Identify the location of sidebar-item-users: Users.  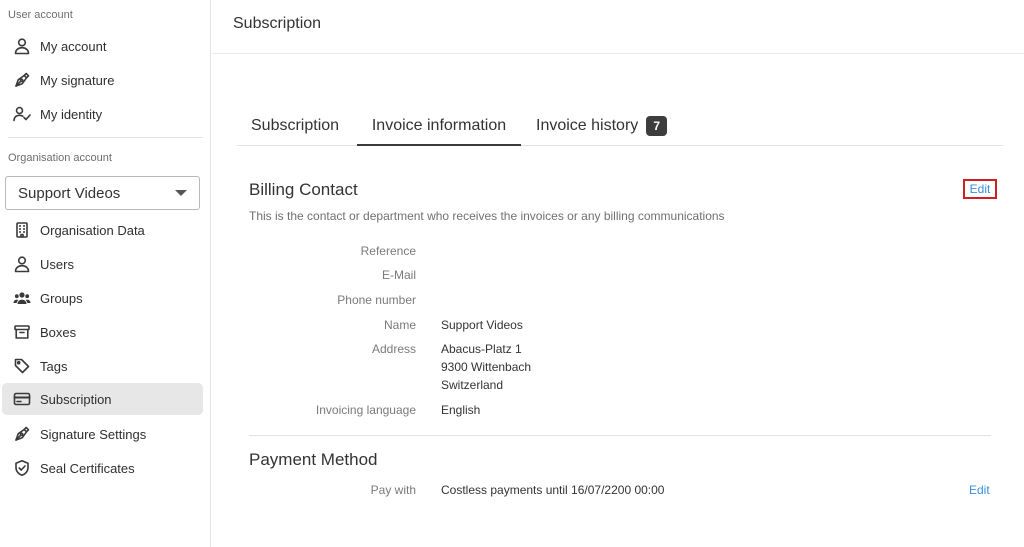
(102, 264).